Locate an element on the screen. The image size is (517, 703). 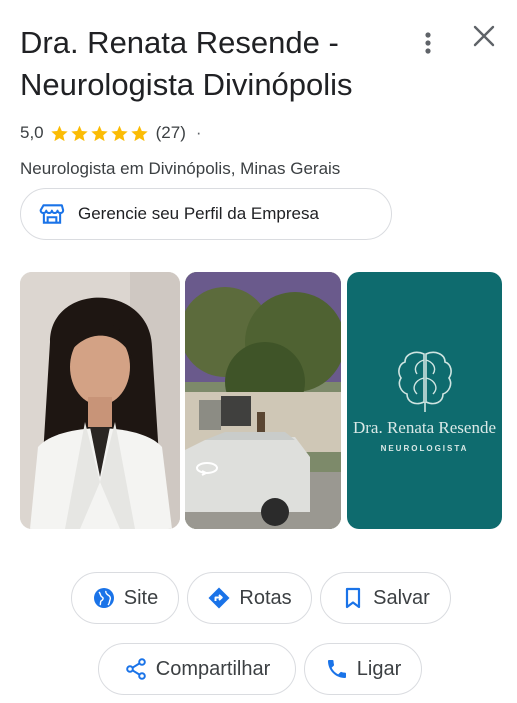
directions-icon is located at coordinates (219, 598).